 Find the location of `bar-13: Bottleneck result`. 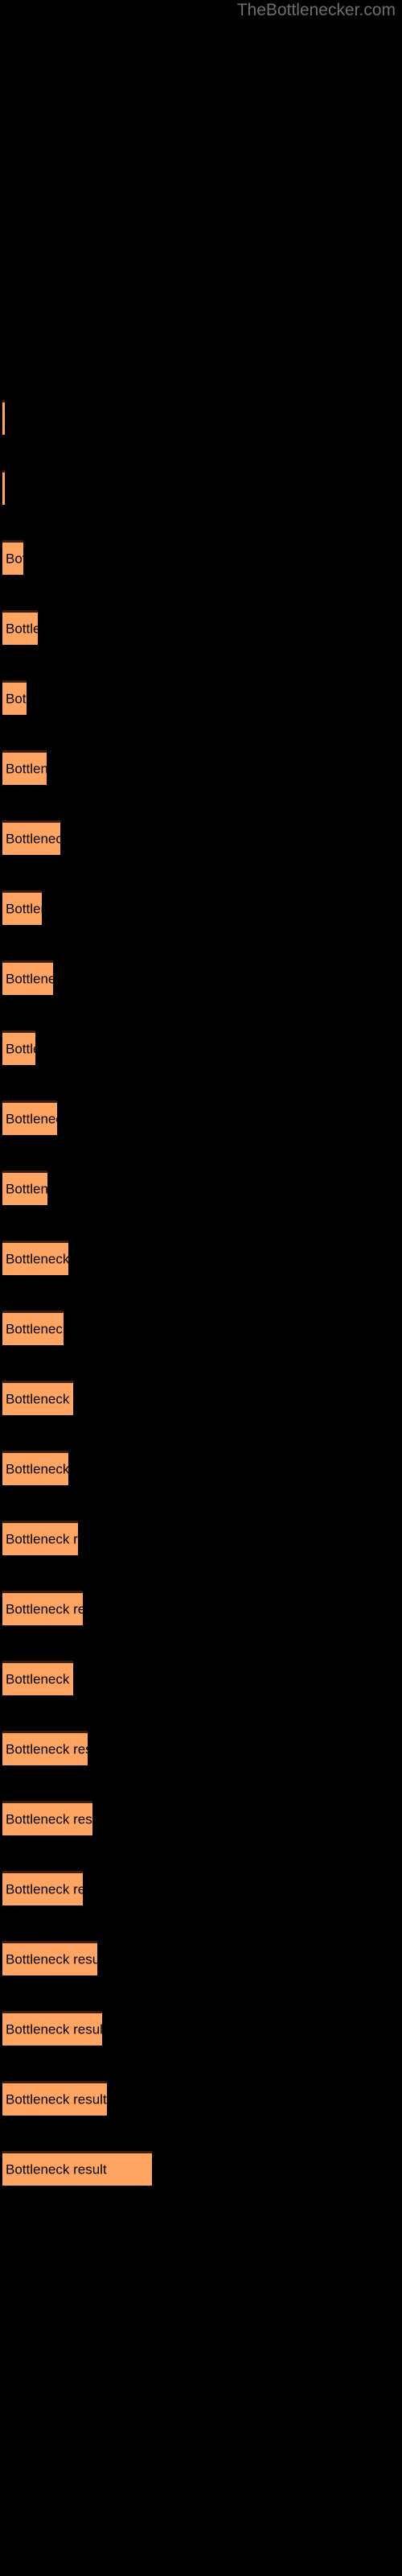

bar-13: Bottleneck result is located at coordinates (35, 1258).